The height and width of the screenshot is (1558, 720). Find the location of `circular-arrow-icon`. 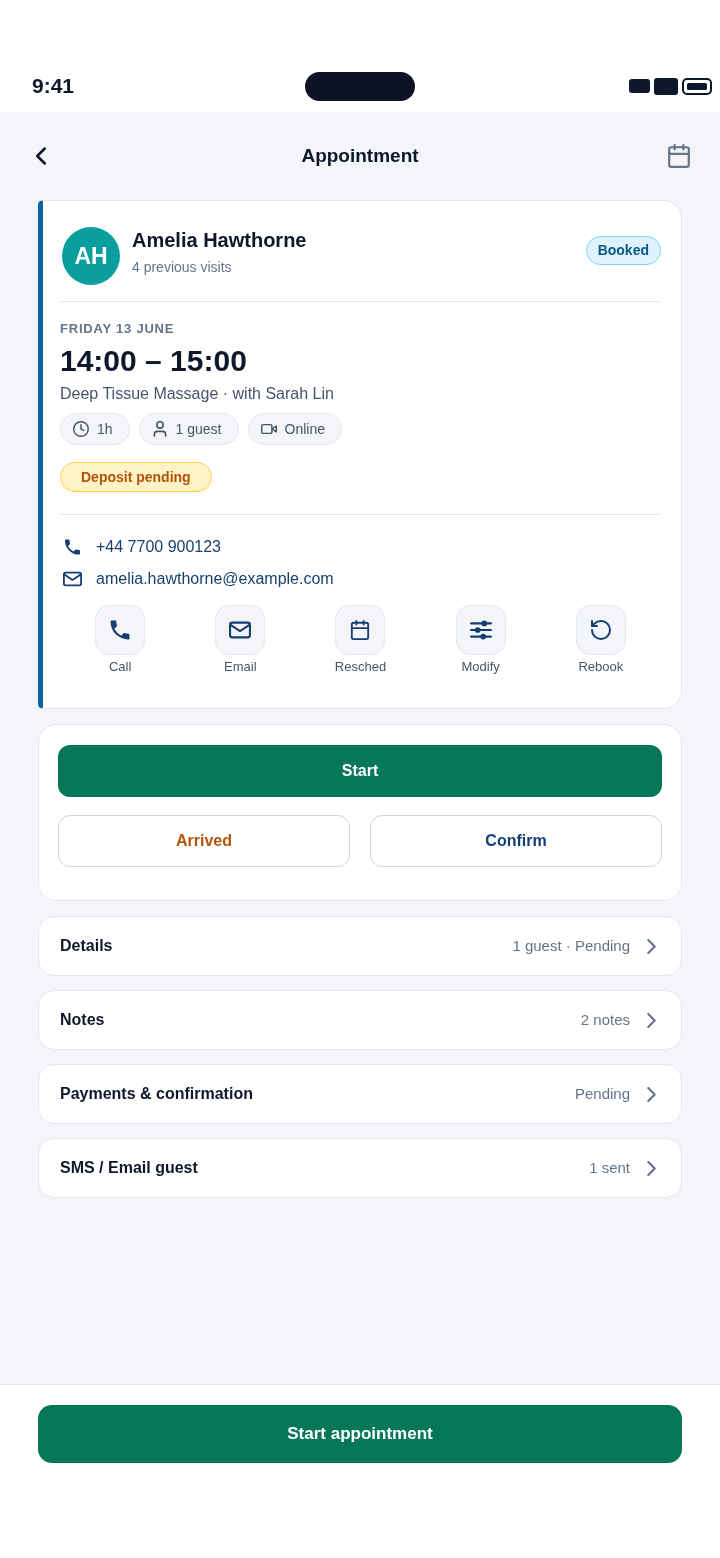

circular-arrow-icon is located at coordinates (600, 630).